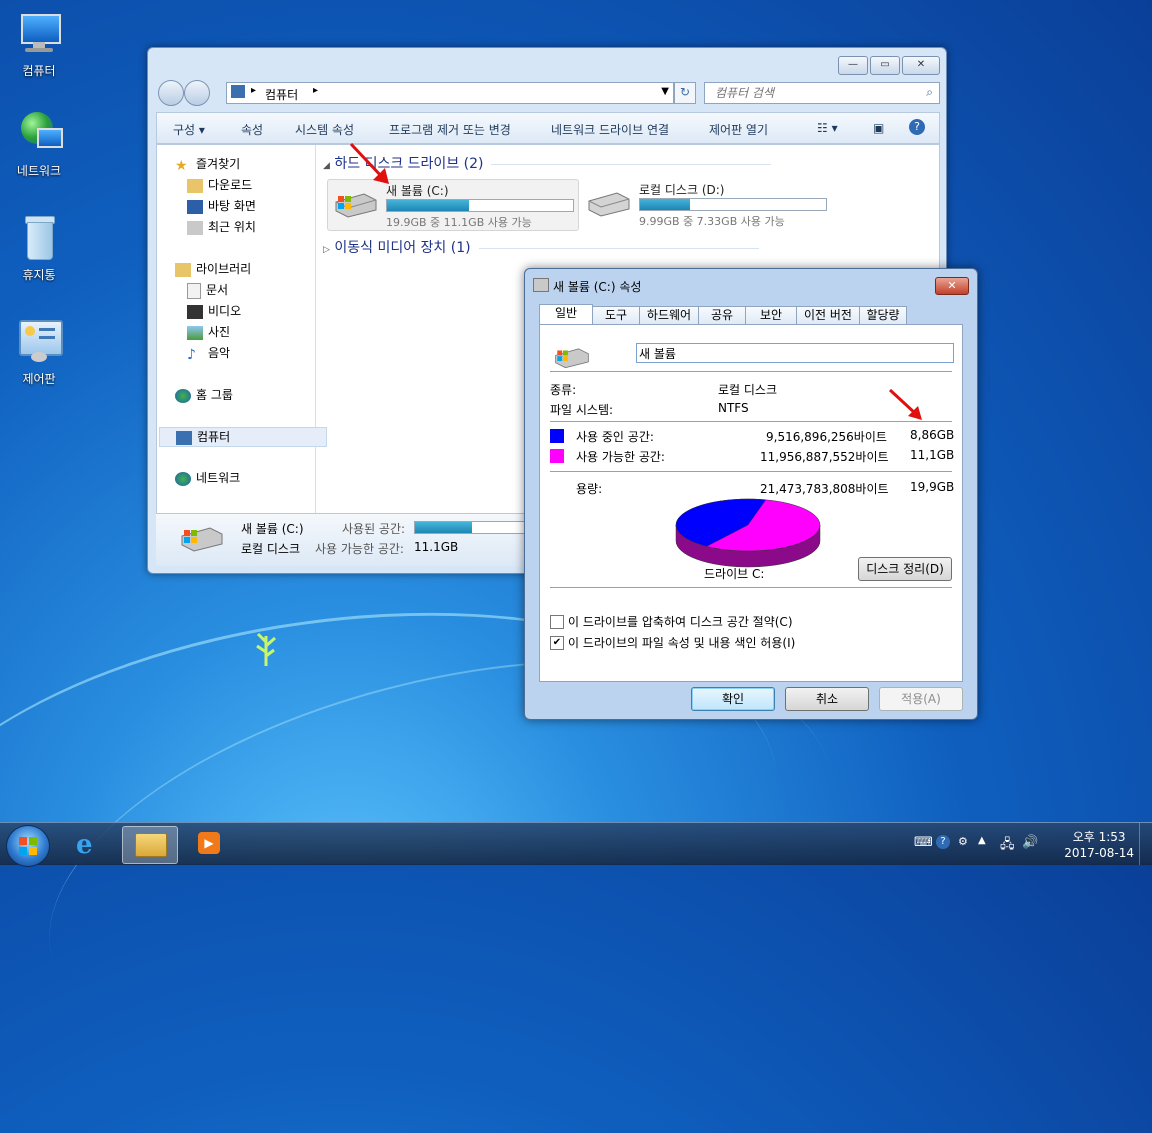  What do you see at coordinates (734, 574) in the screenshot?
I see `drive-letter-label: 드라이브 C:` at bounding box center [734, 574].